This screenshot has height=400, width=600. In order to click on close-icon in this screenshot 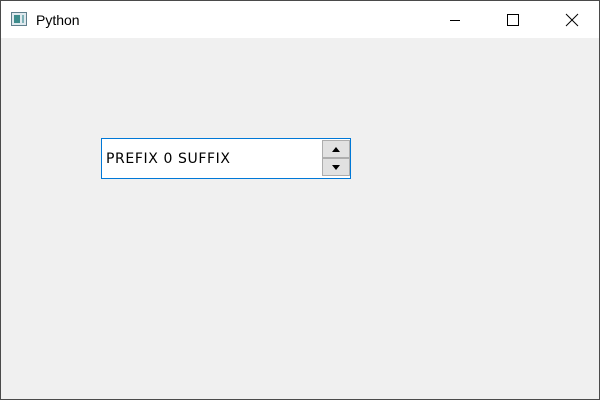, I will do `click(572, 19)`.